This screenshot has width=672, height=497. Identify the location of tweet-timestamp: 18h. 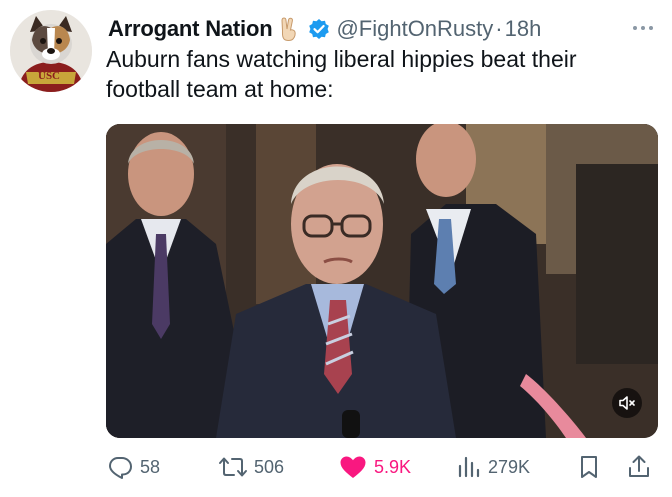
(523, 29).